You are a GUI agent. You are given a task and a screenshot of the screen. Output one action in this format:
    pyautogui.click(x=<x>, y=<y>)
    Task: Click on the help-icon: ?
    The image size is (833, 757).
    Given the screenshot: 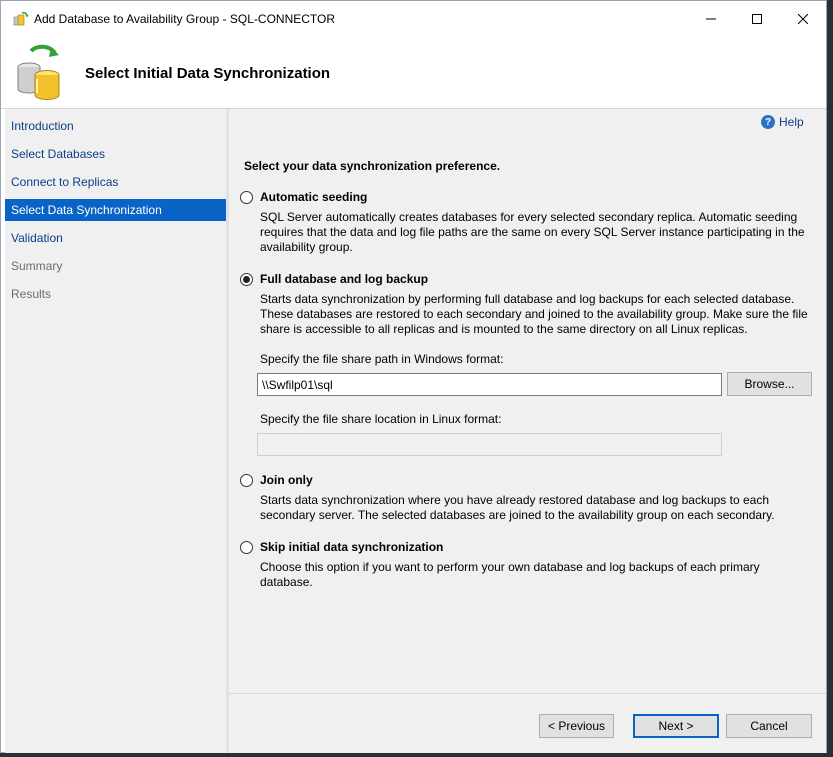 What is the action you would take?
    pyautogui.click(x=768, y=122)
    